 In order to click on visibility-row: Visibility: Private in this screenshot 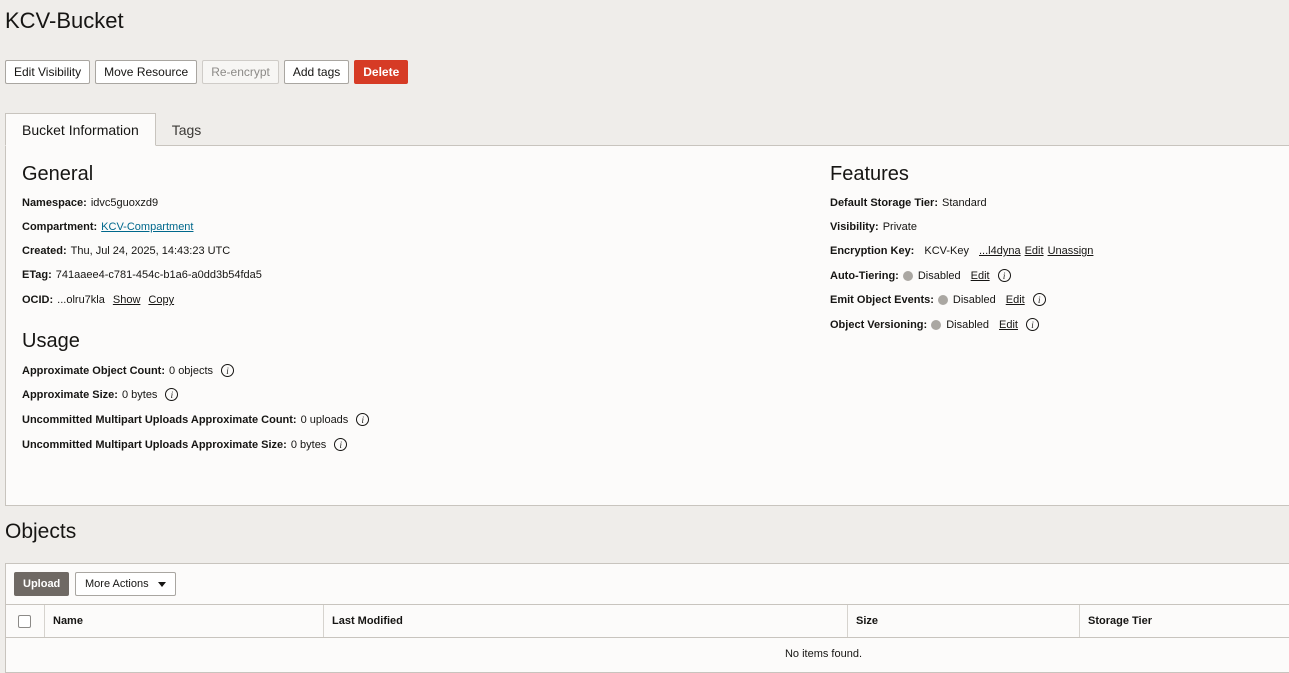, I will do `click(873, 227)`.